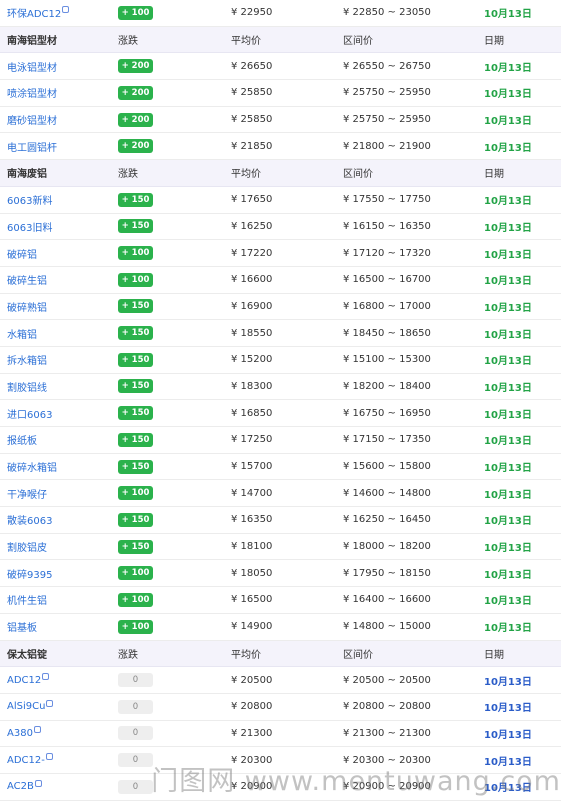 The height and width of the screenshot is (801, 561). Describe the element at coordinates (29, 199) in the screenshot. I see `product-link: 6063新料` at that location.